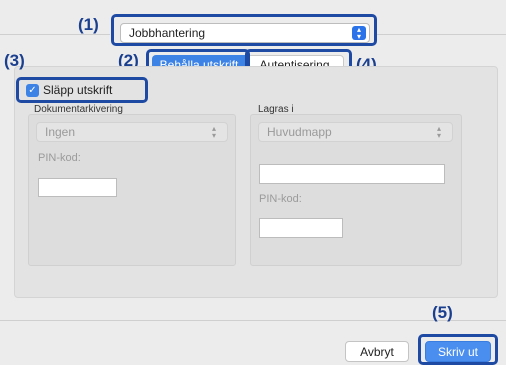 The image size is (506, 365). I want to click on document-filing-pin-label: PIN-kod:, so click(59, 158).